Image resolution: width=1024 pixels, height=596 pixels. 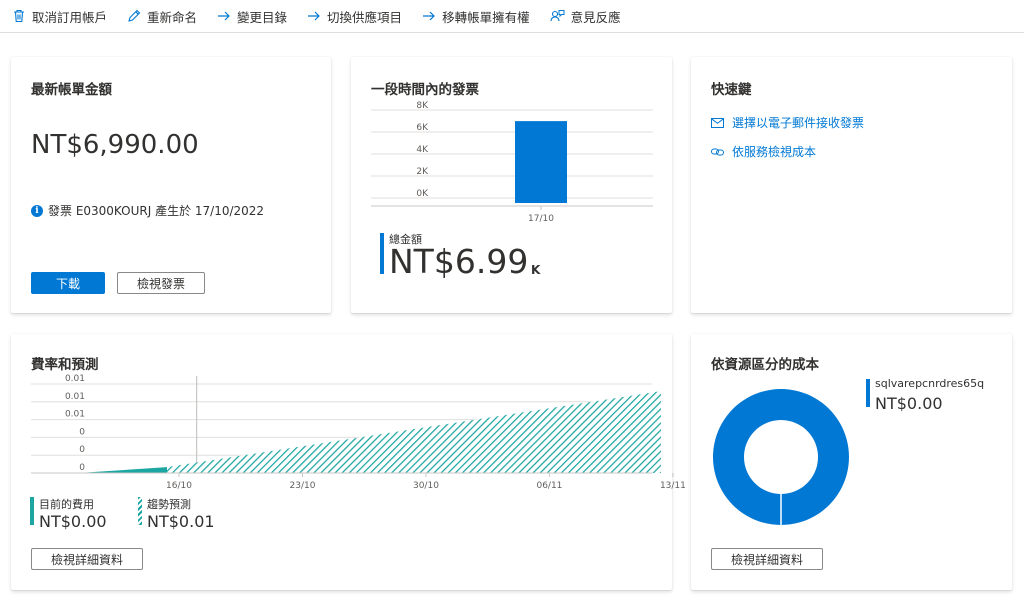 What do you see at coordinates (156, 211) in the screenshot?
I see `invoice-info-text: 發票 E0300KOURJ 產生於 17/10/2022` at bounding box center [156, 211].